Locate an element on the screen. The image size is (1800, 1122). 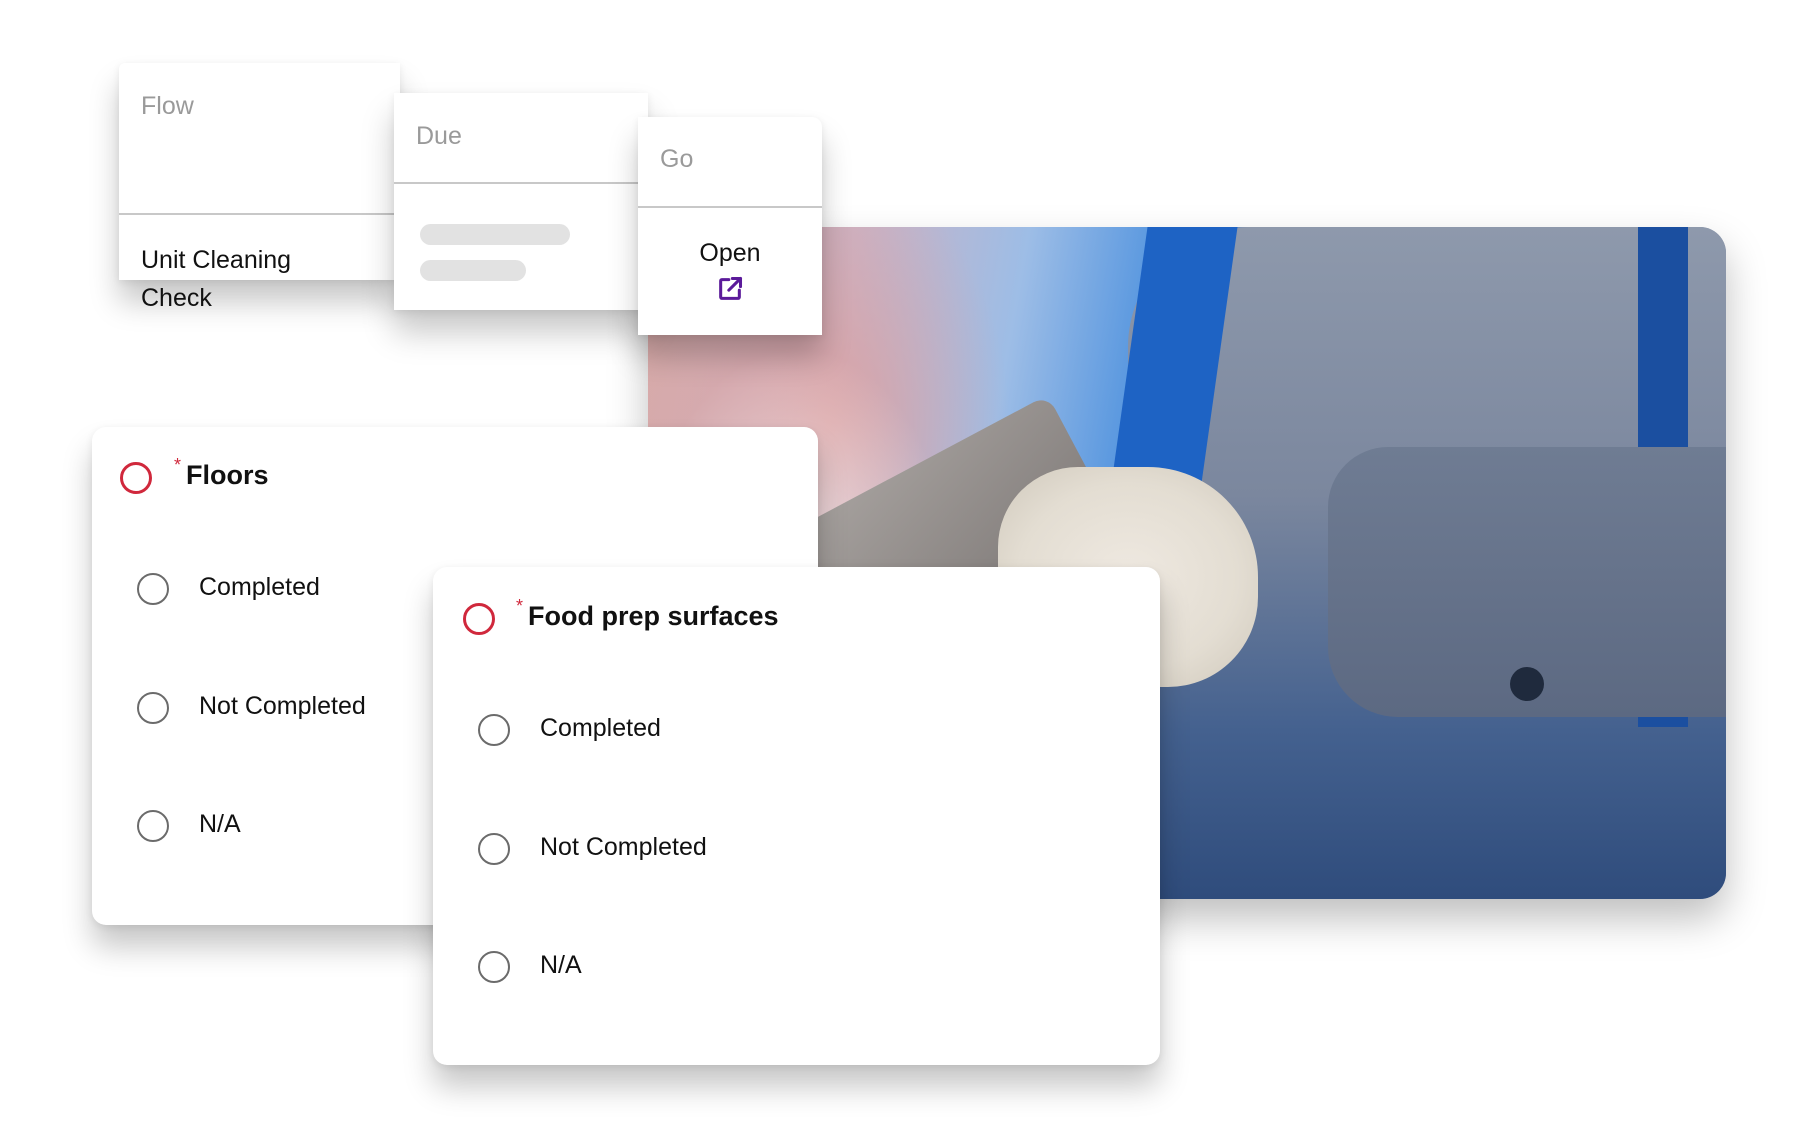
radio-option-completed: Completed is located at coordinates (796, 730).